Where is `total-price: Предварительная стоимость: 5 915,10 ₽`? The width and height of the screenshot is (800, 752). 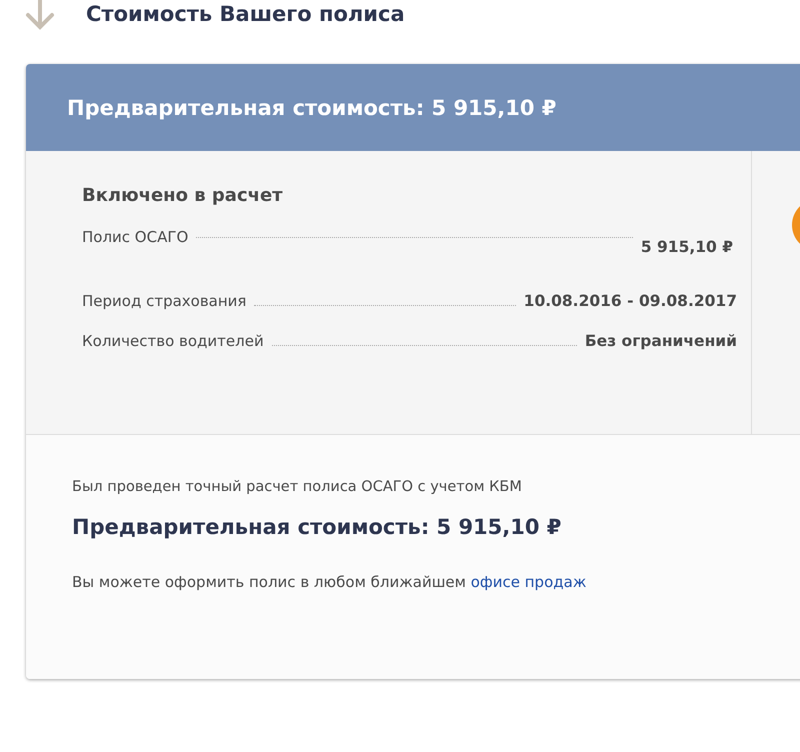
total-price: Предварительная стоимость: 5 915,10 ₽ is located at coordinates (317, 527).